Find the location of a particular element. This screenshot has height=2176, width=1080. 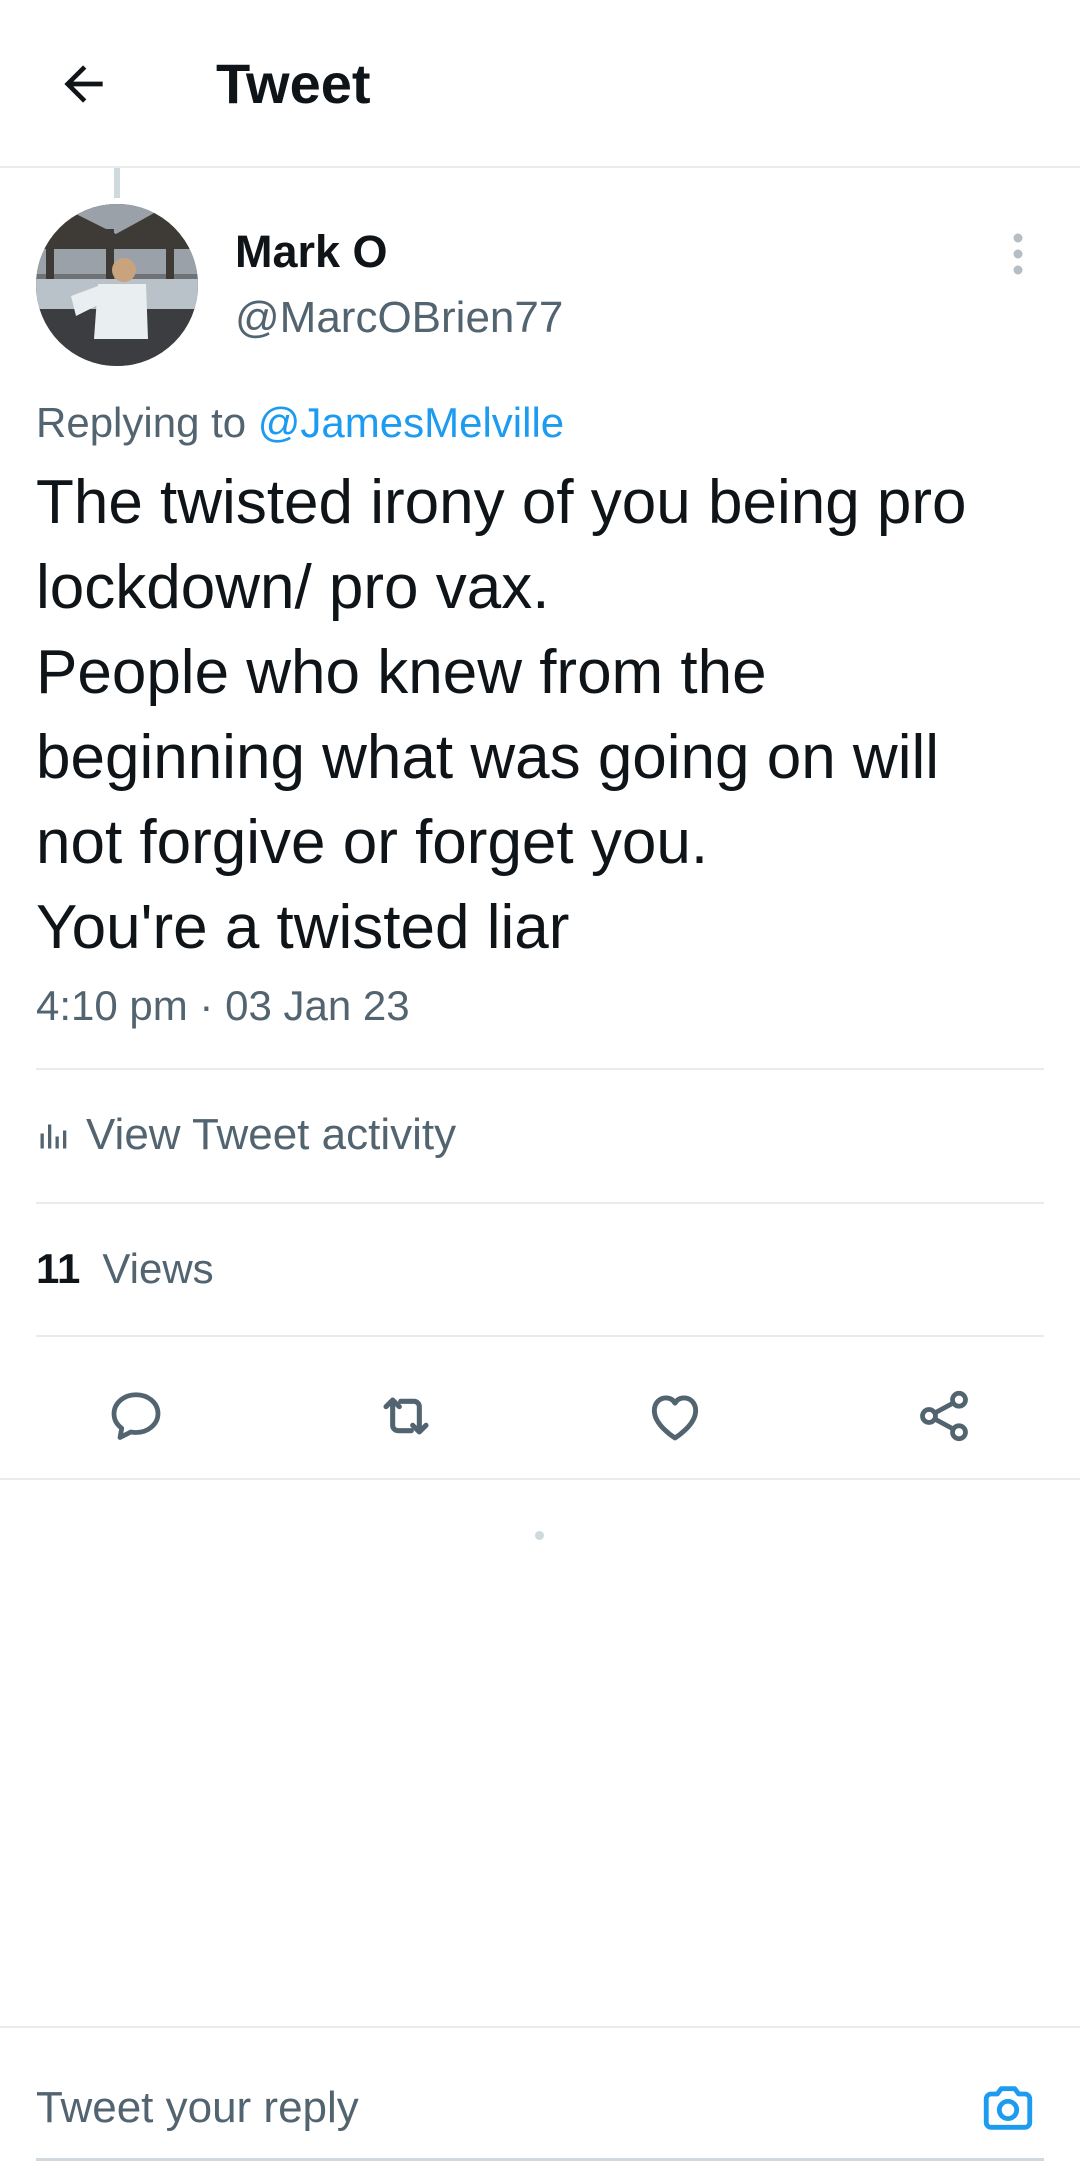

tweet-text-line: lockdown/ pro vax. is located at coordinates (293, 587).